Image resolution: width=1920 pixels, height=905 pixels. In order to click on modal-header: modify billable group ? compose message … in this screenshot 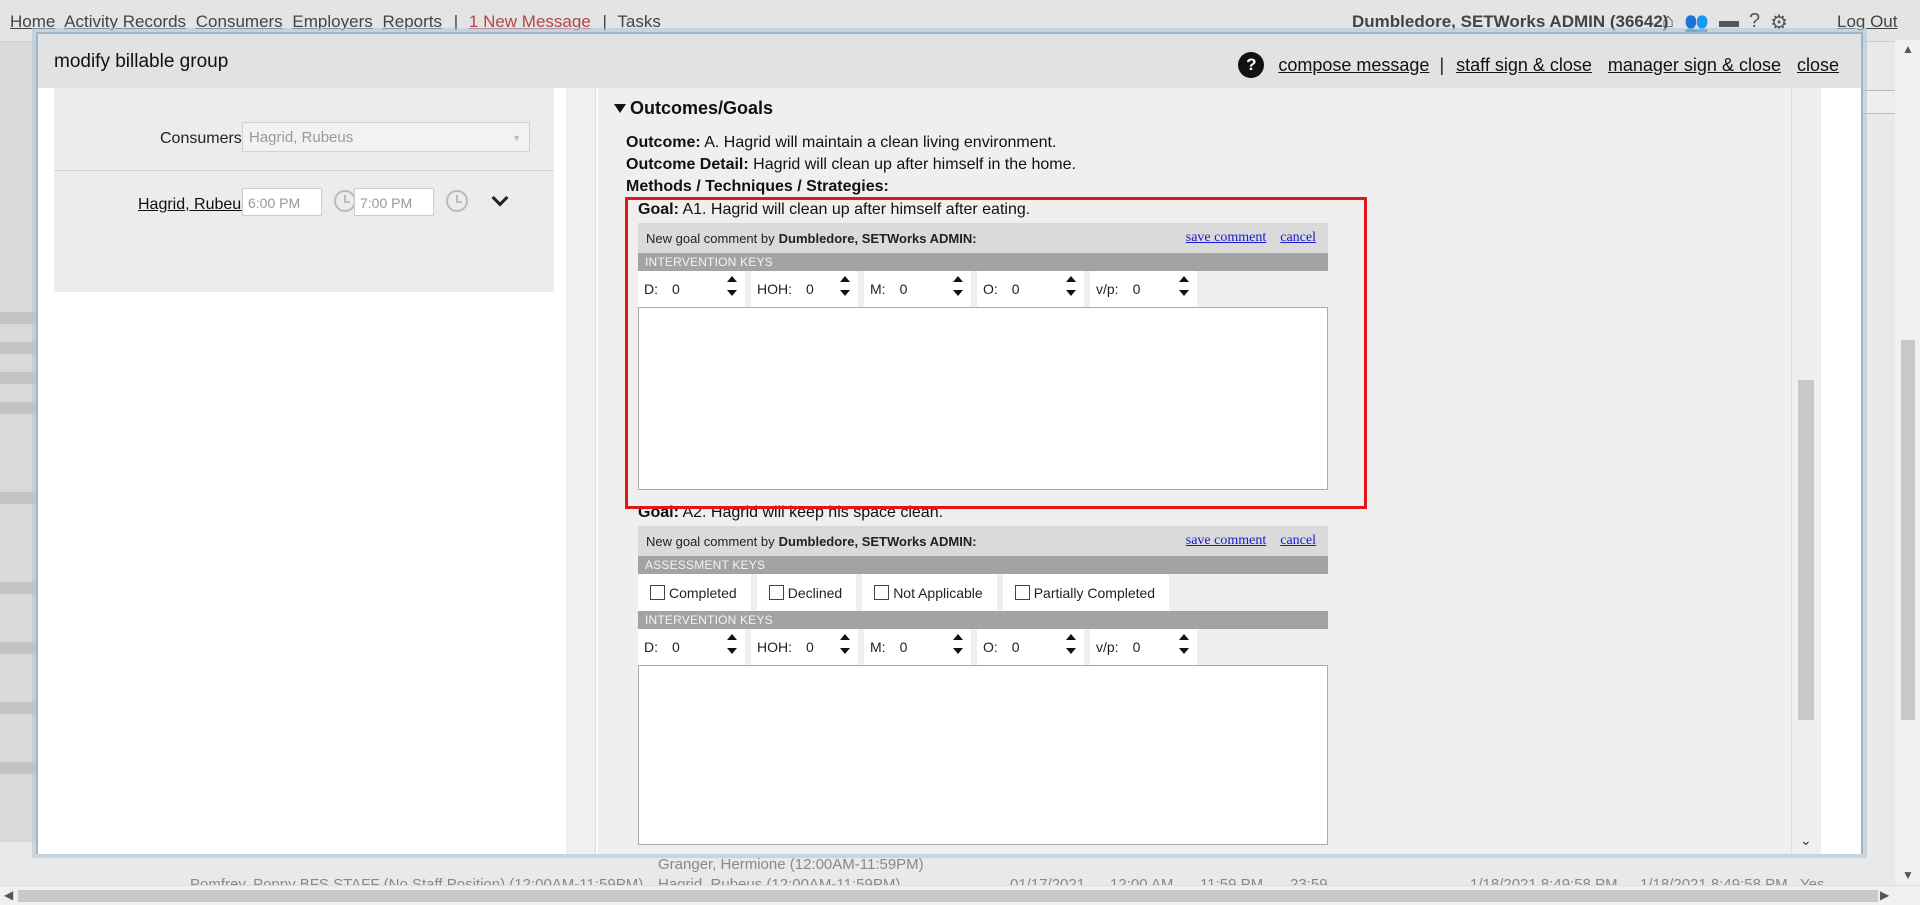, I will do `click(949, 61)`.